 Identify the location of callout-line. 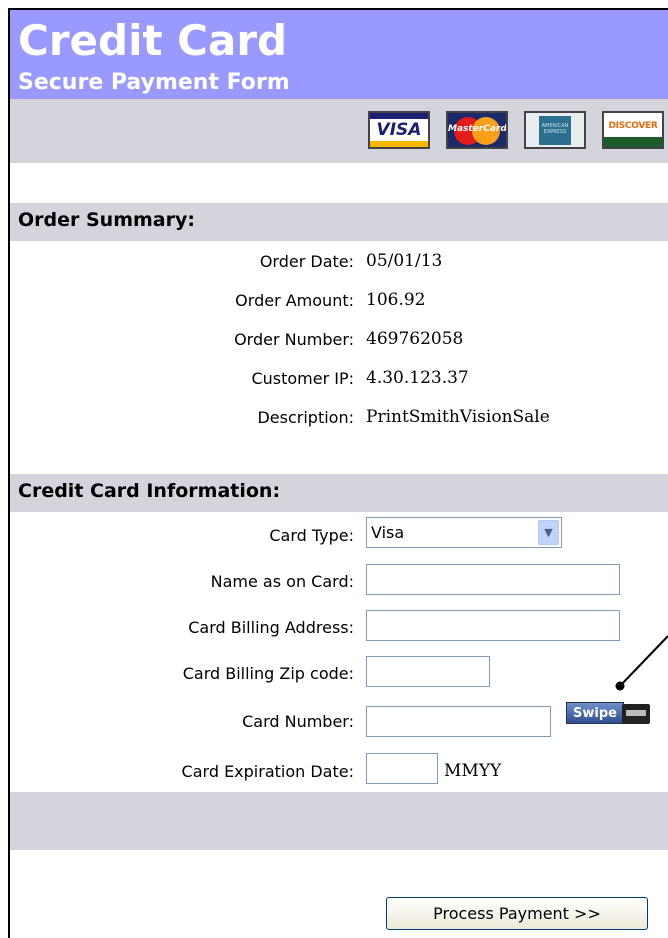
(643, 661).